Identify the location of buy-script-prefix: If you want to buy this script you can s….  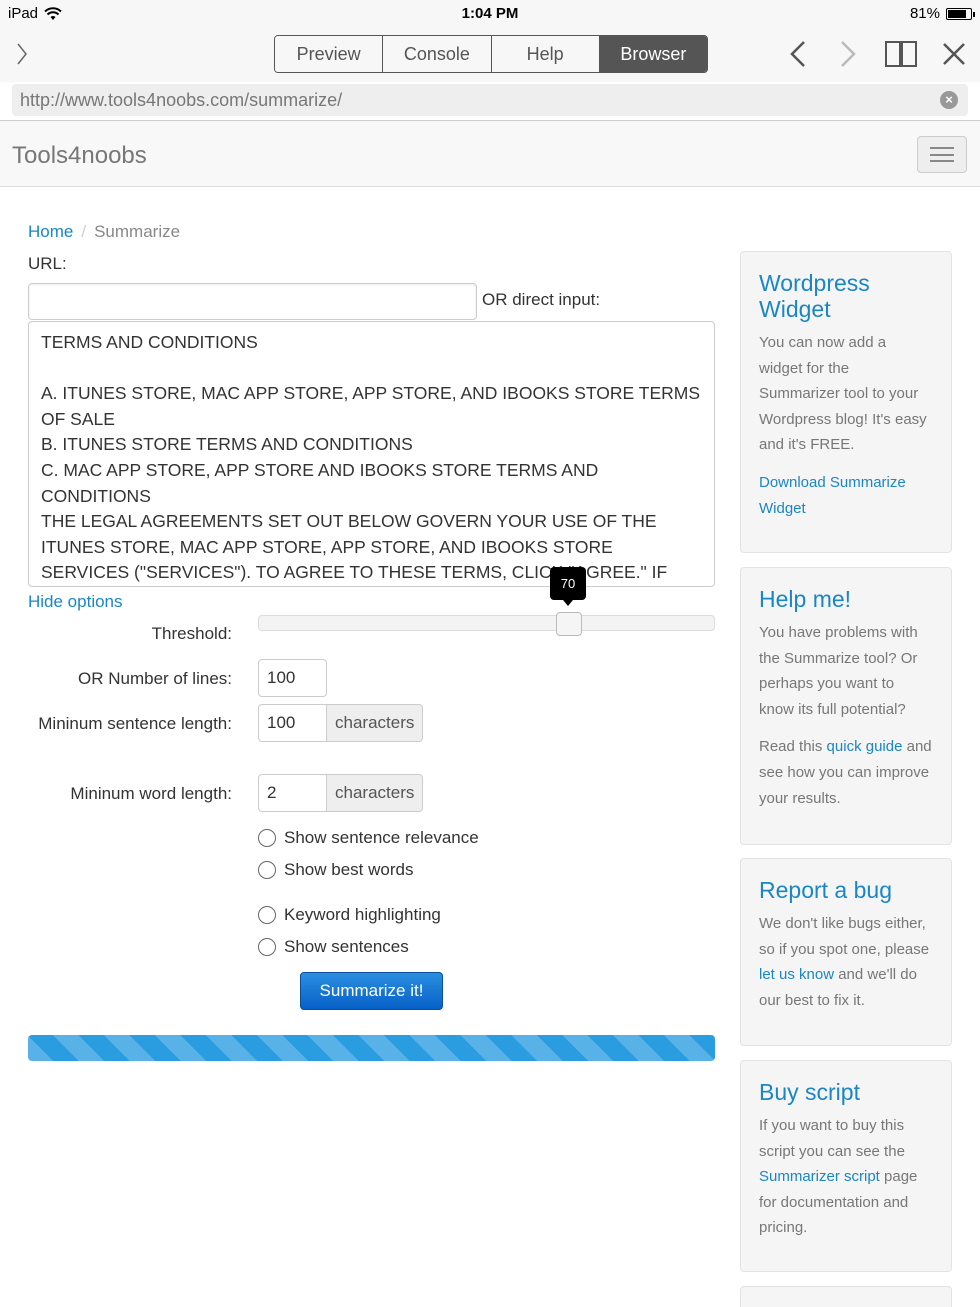
(832, 1138).